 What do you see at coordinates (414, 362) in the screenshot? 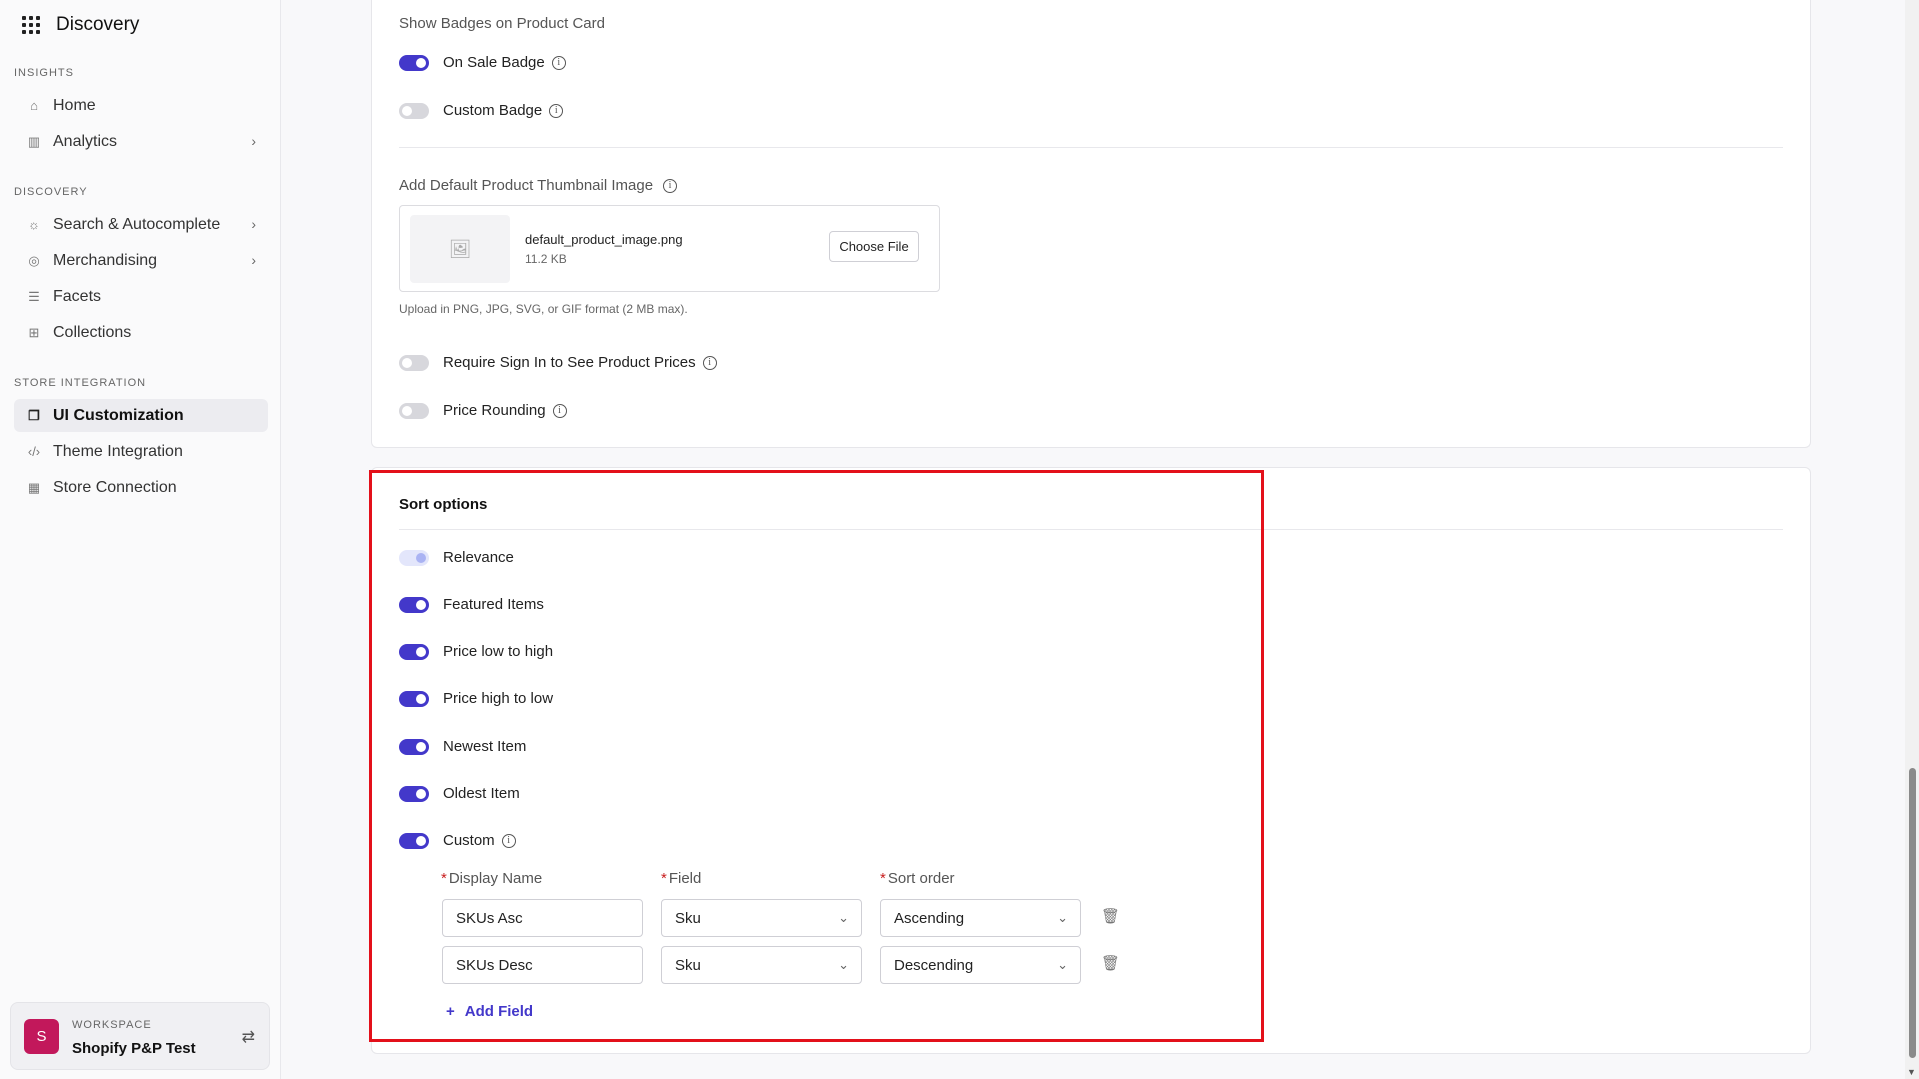
I see `require-signin-toggle` at bounding box center [414, 362].